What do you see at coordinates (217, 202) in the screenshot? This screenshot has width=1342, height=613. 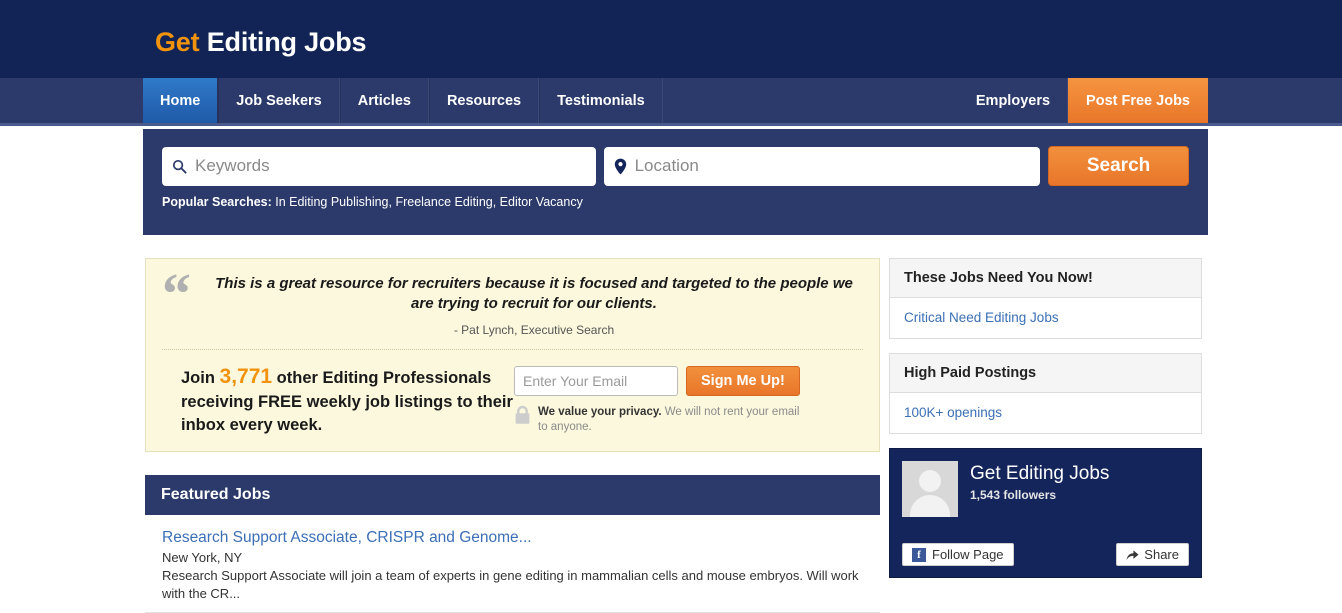 I see `popular-searches-label: Popular Searches:` at bounding box center [217, 202].